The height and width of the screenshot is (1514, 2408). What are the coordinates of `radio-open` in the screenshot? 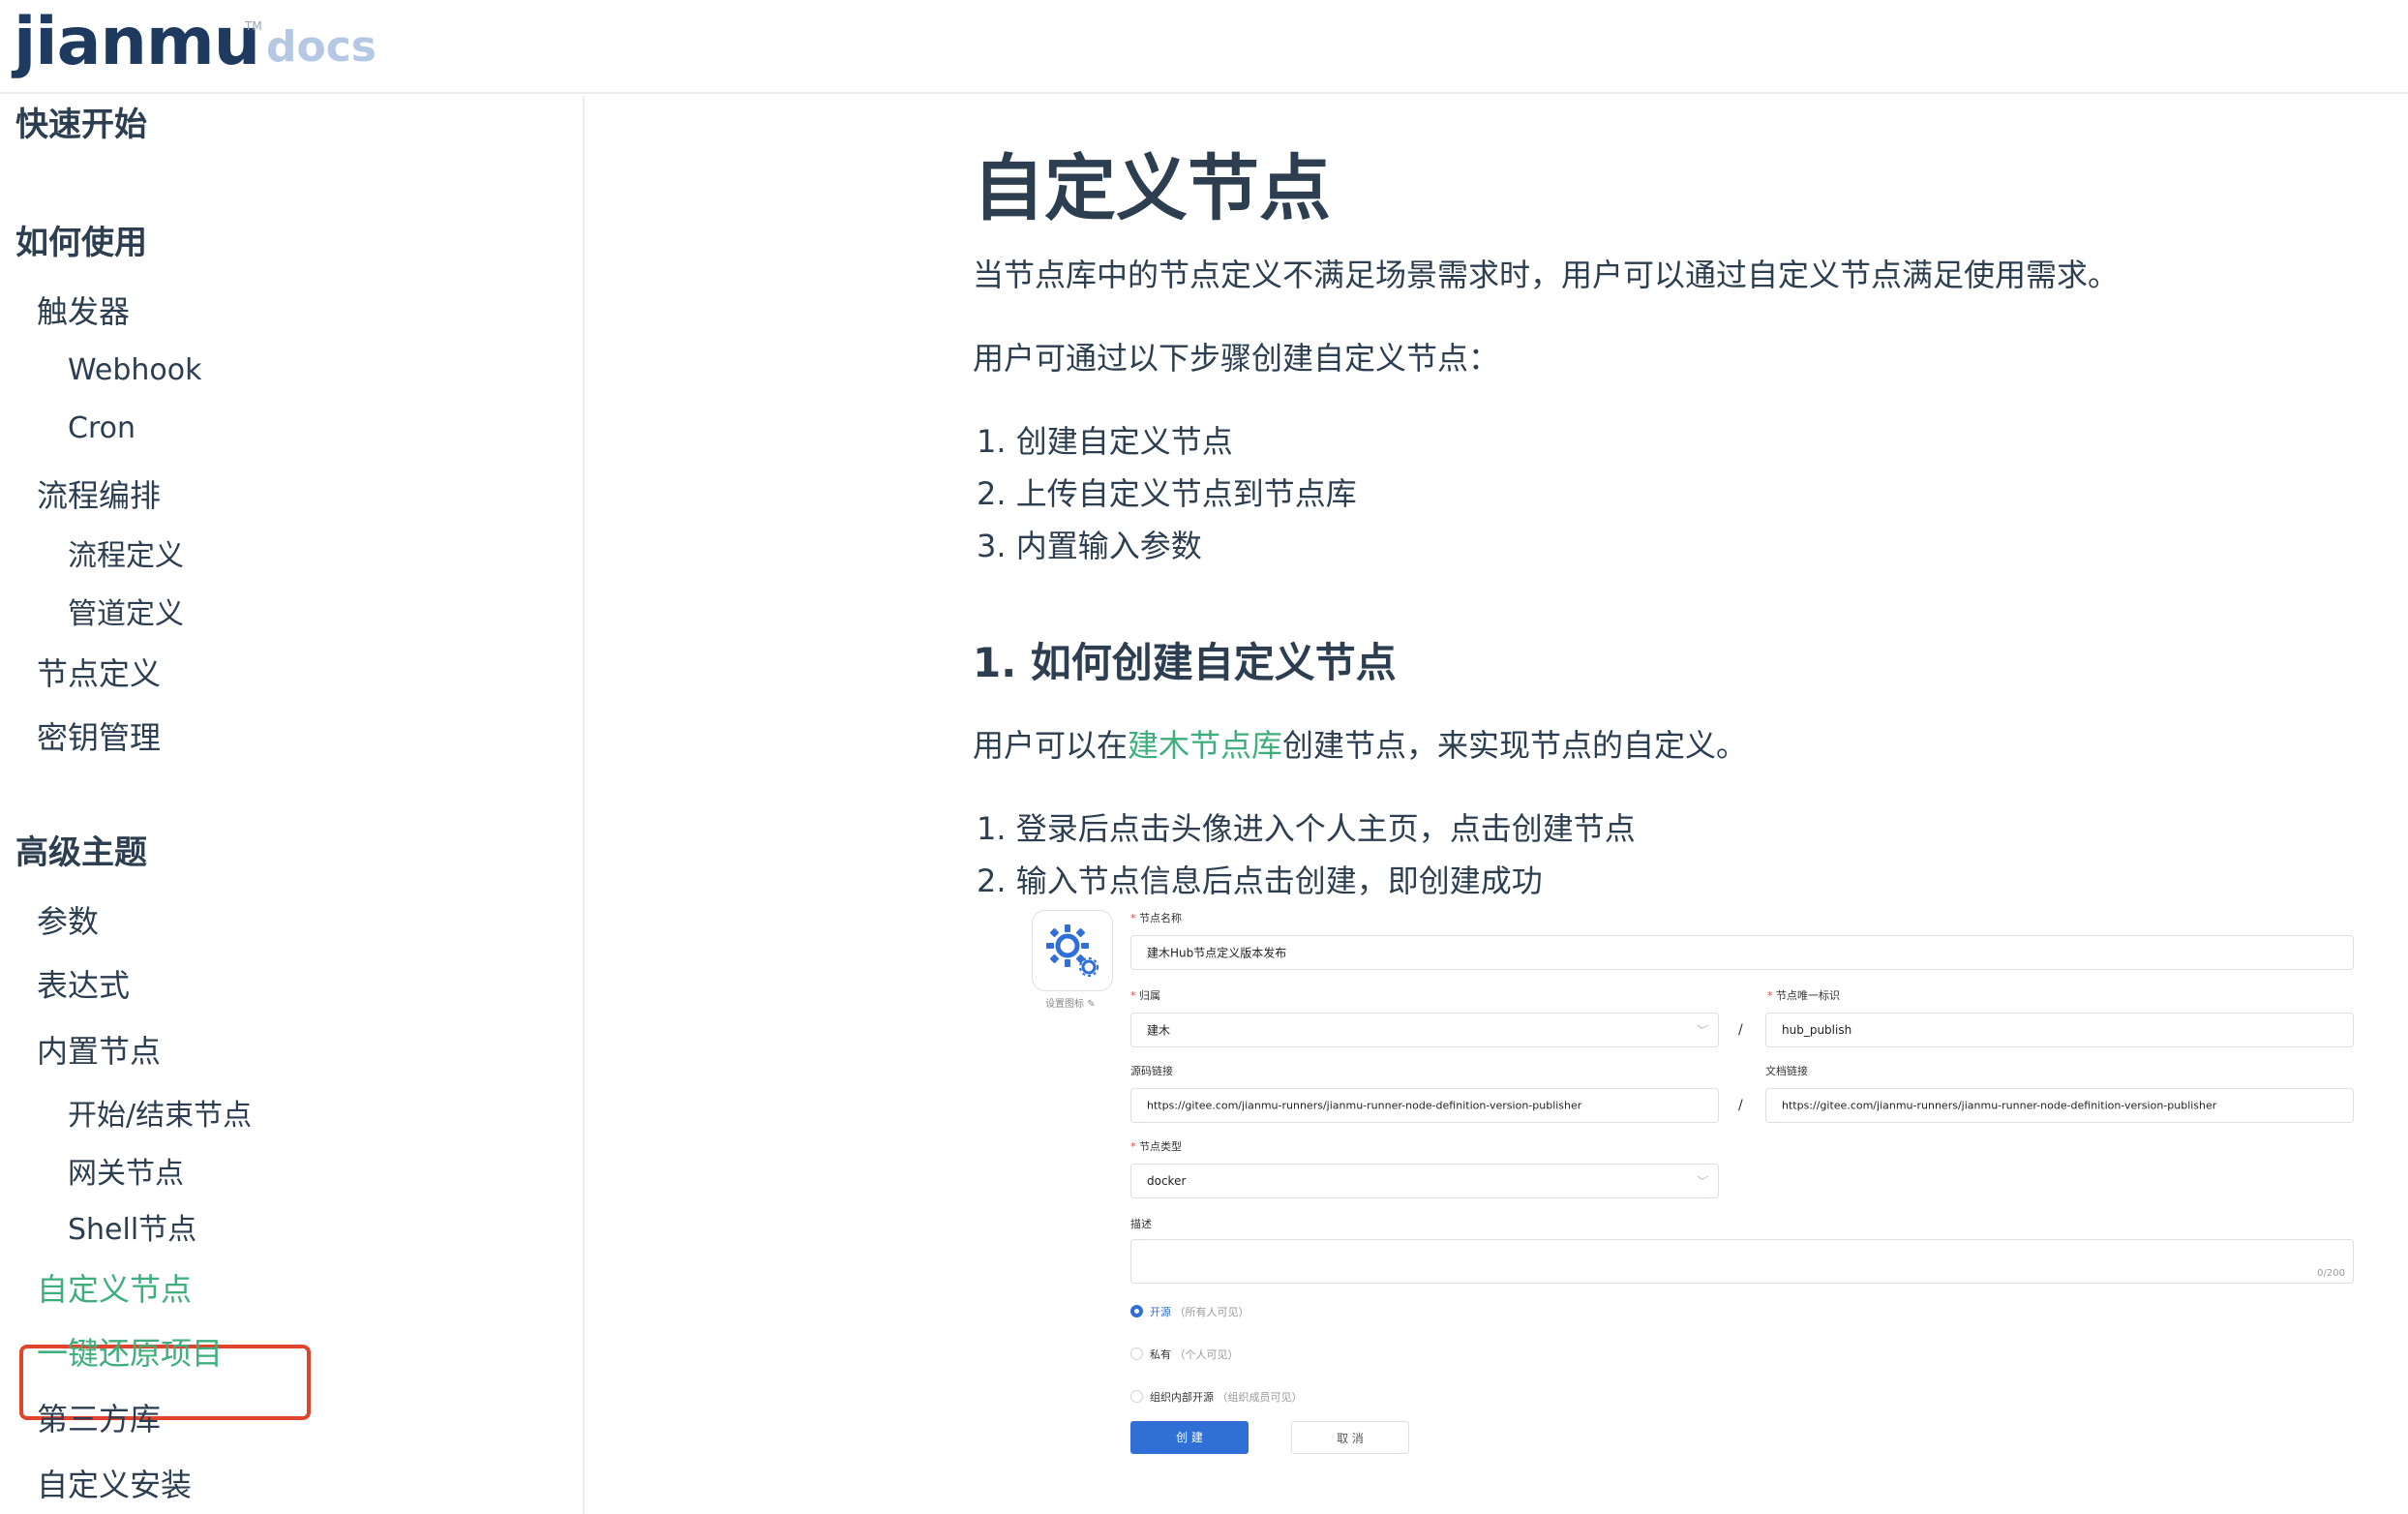 It's located at (1136, 1311).